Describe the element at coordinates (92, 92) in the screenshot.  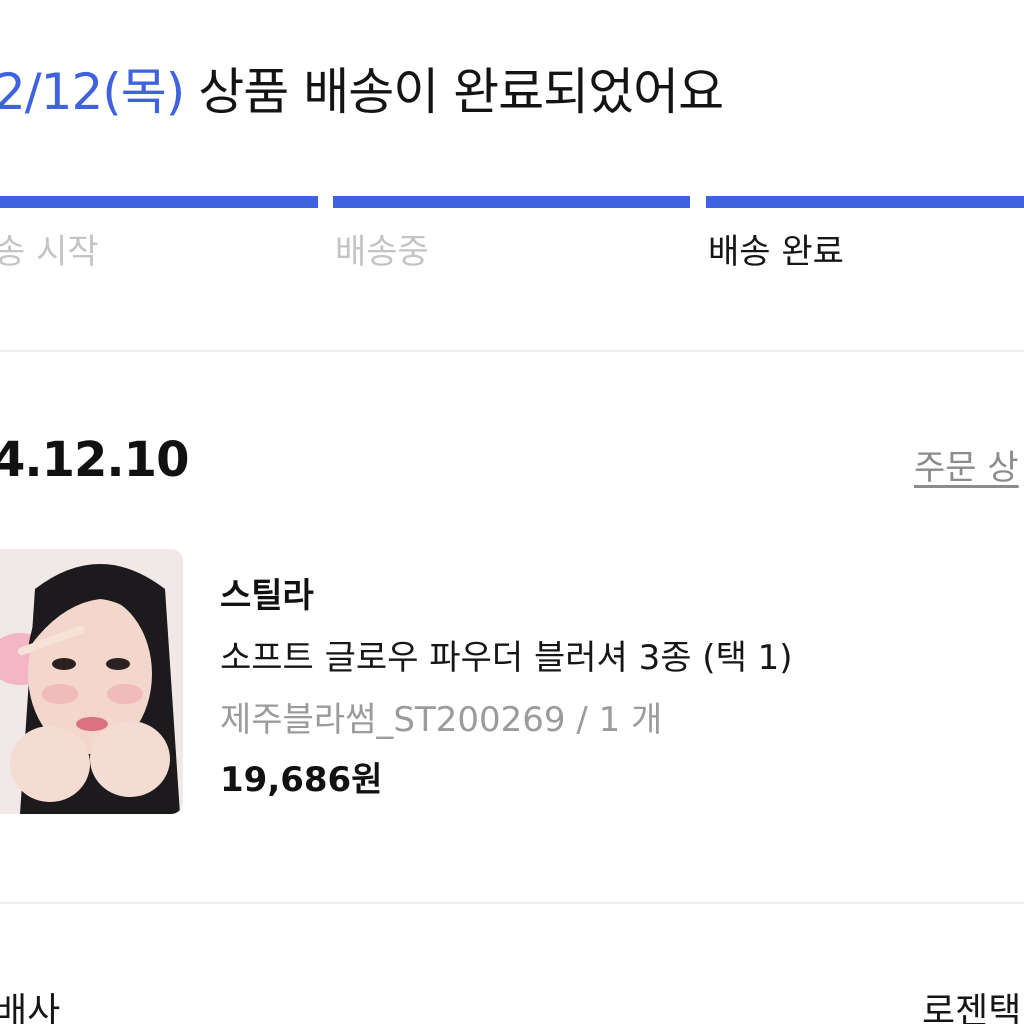
I see `delivery-date: 2/12(목)` at that location.